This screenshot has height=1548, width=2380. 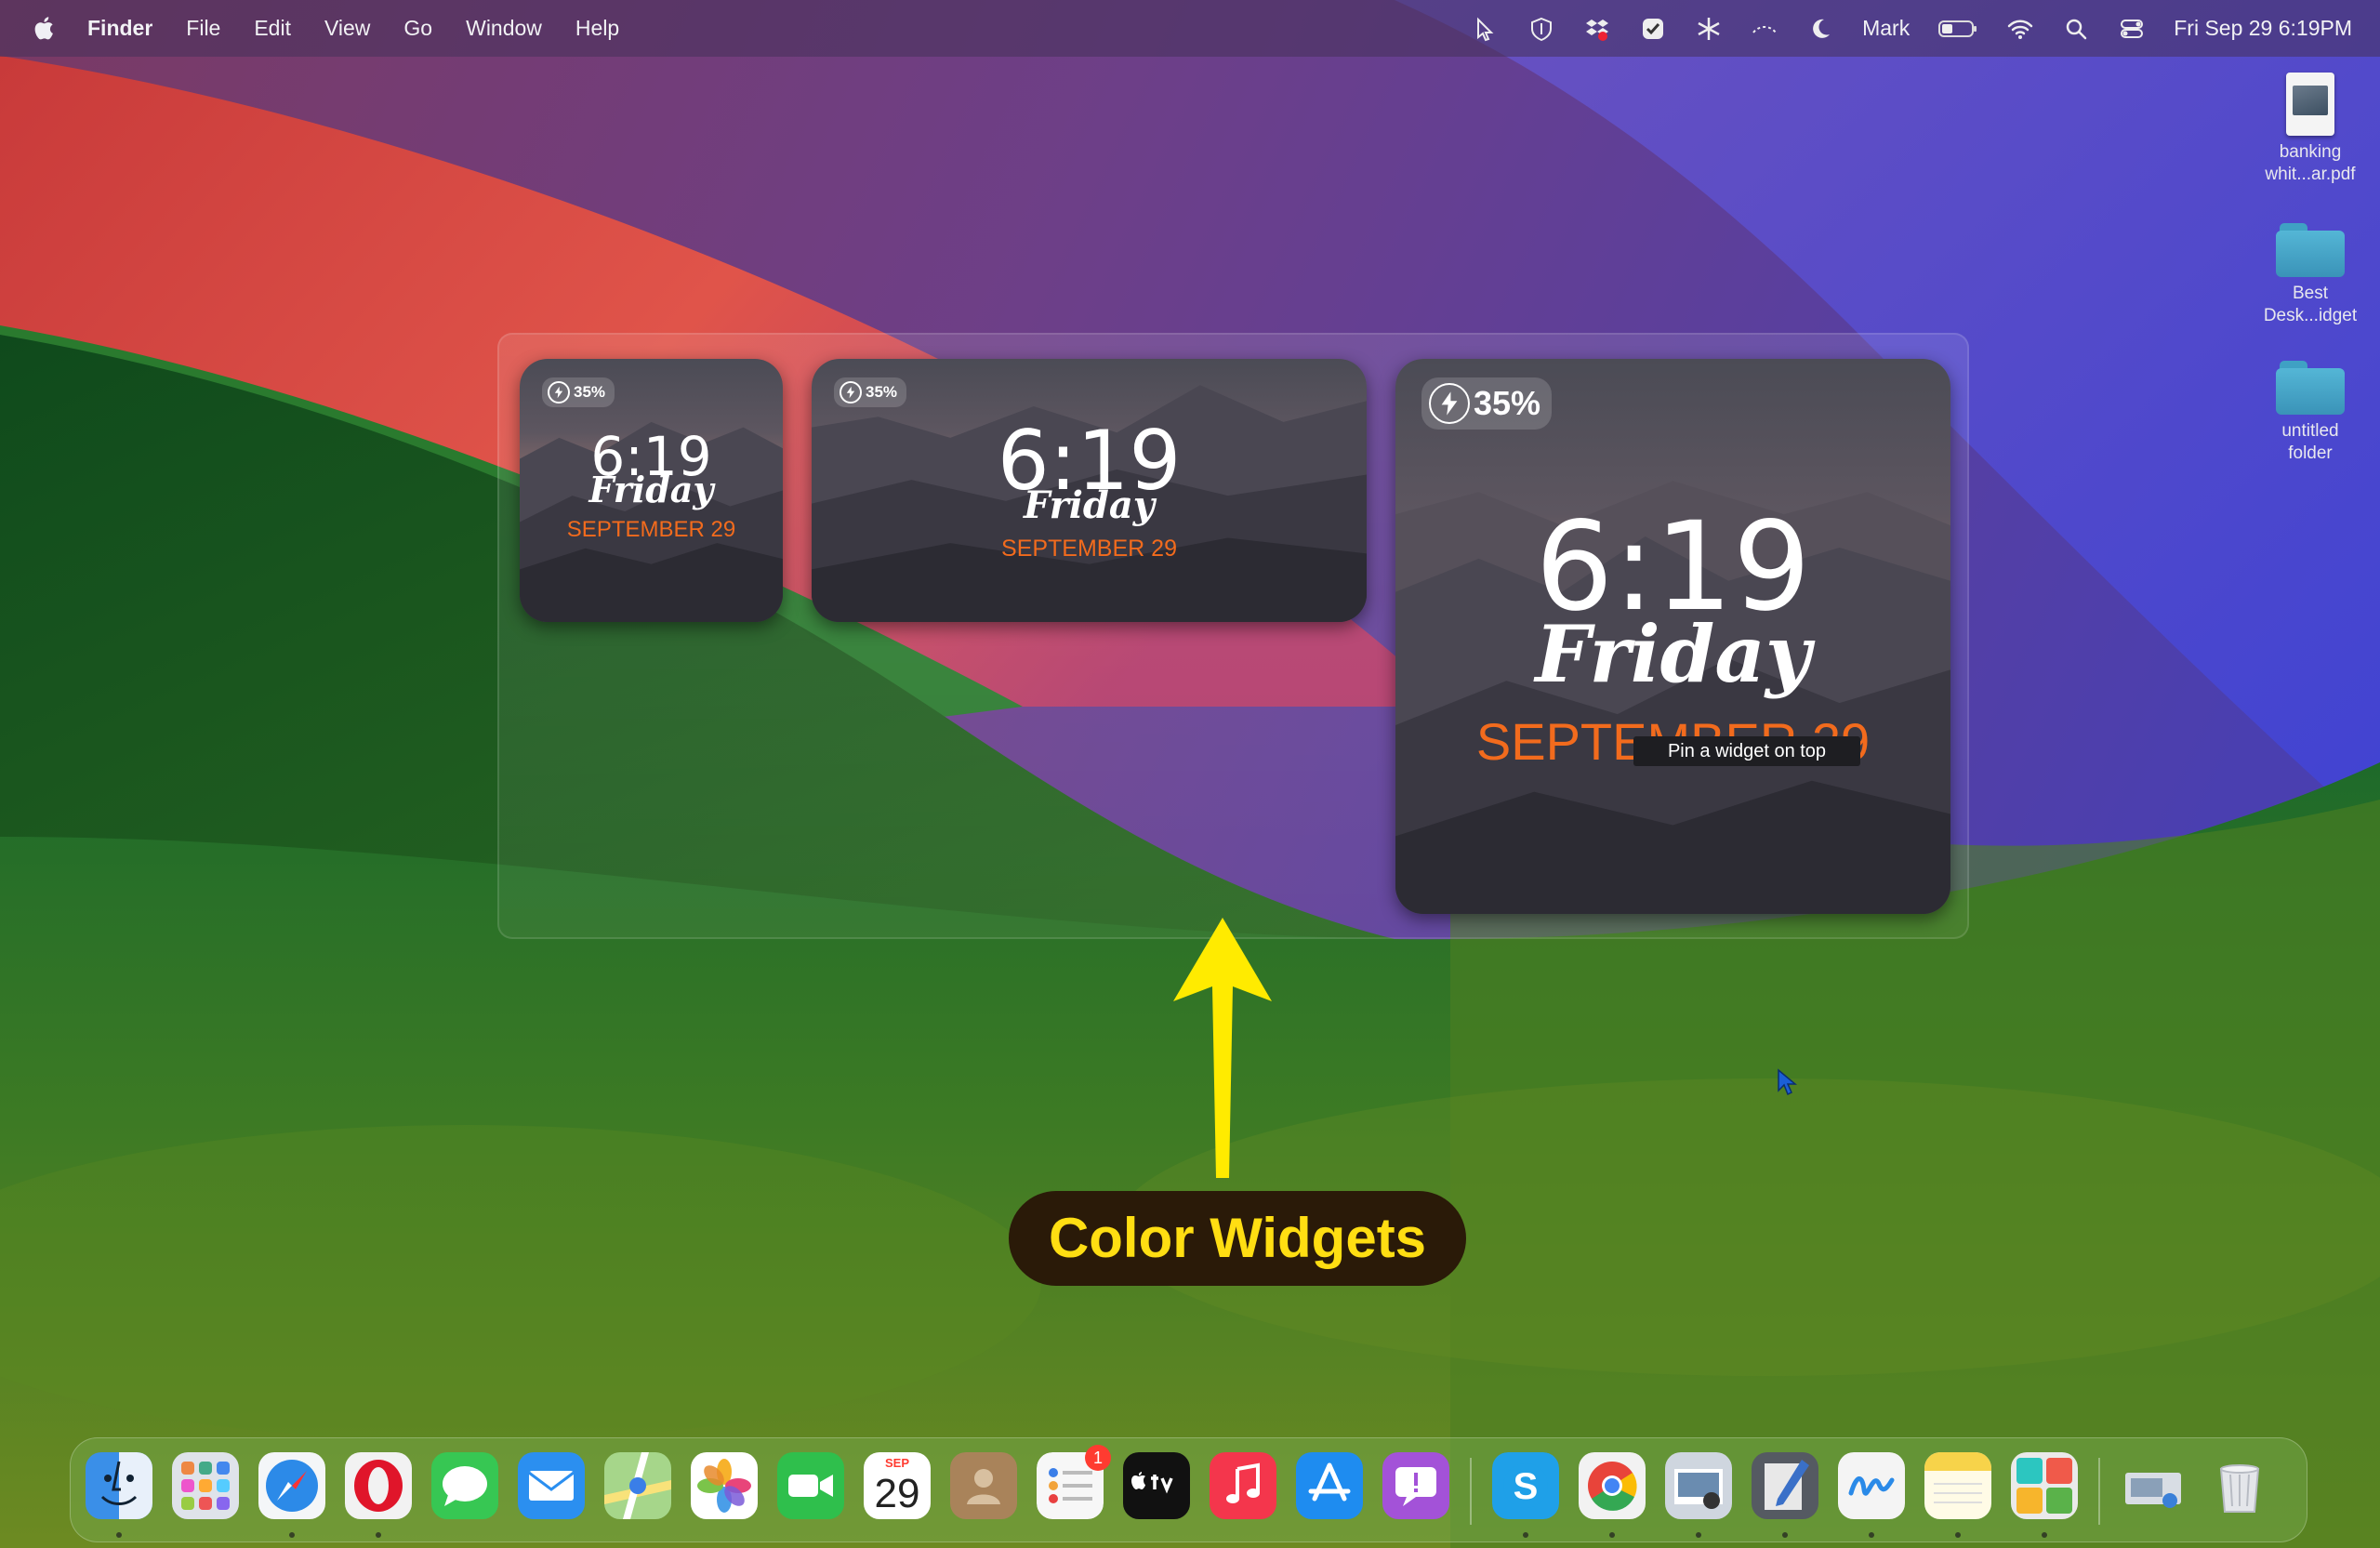 I want to click on desktop-item-label: Desk...idget, so click(x=2310, y=315).